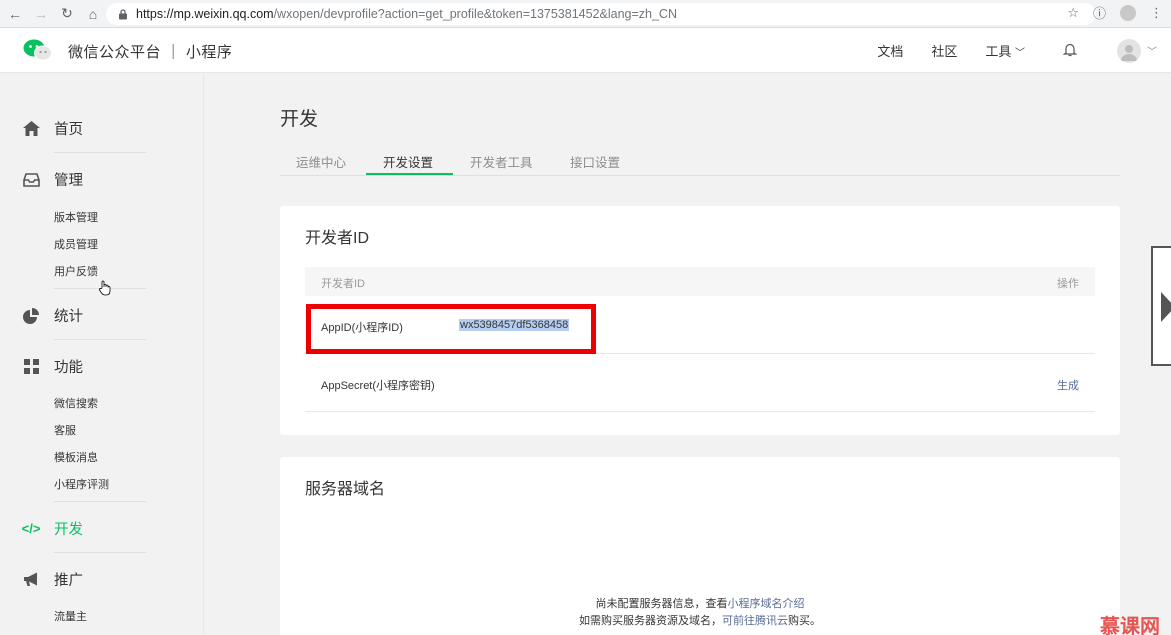 This screenshot has width=1171, height=635. I want to click on extension-icon: ⓘ, so click(1099, 12).